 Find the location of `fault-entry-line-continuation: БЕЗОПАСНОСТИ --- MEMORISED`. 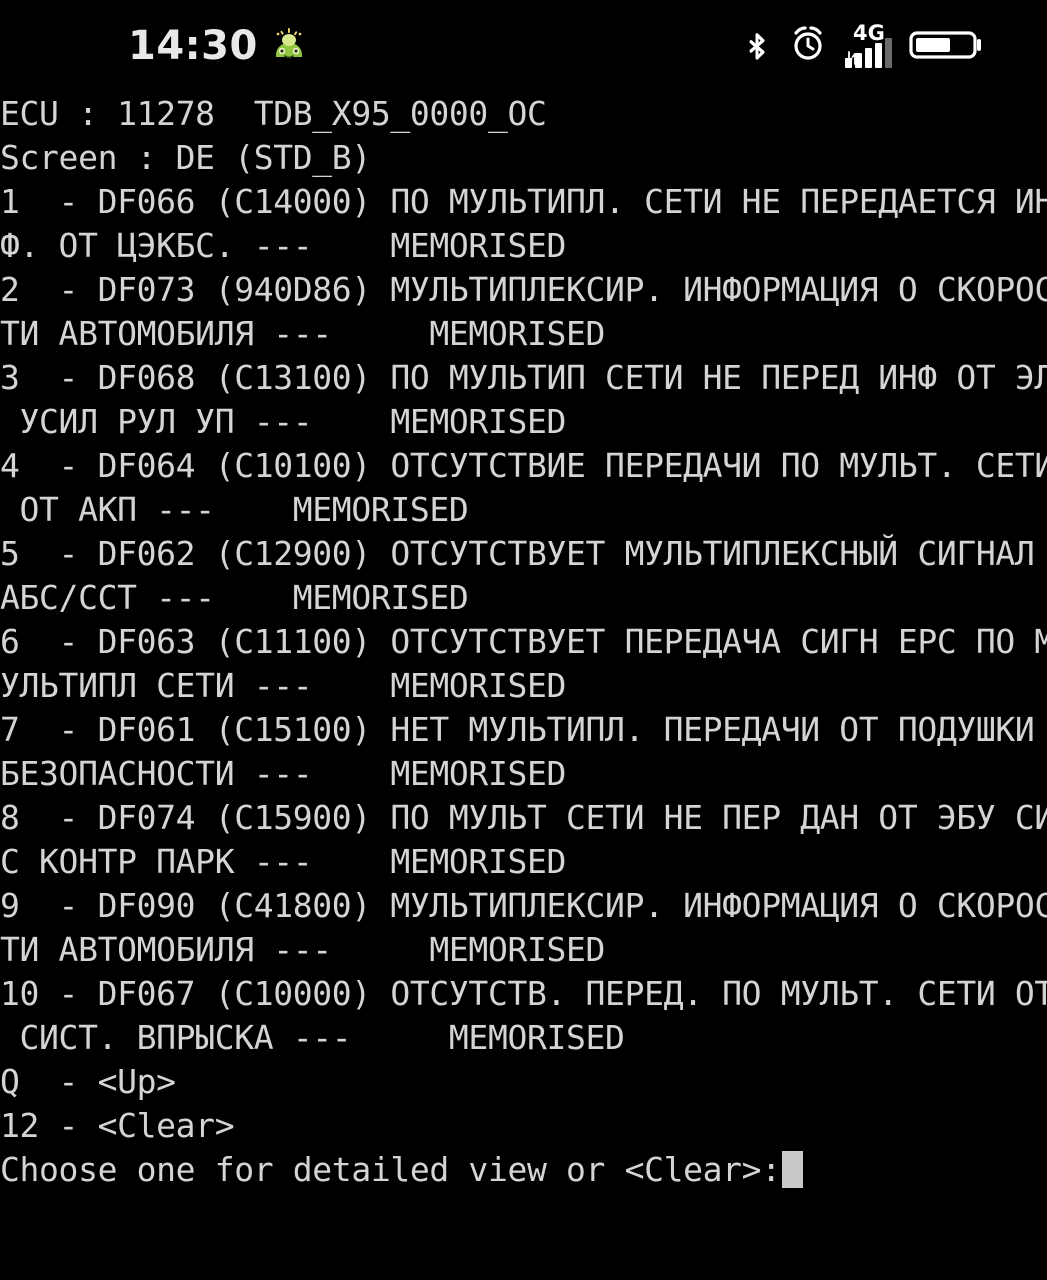

fault-entry-line-continuation: БЕЗОПАСНОСТИ --- MEMORISED is located at coordinates (283, 773).